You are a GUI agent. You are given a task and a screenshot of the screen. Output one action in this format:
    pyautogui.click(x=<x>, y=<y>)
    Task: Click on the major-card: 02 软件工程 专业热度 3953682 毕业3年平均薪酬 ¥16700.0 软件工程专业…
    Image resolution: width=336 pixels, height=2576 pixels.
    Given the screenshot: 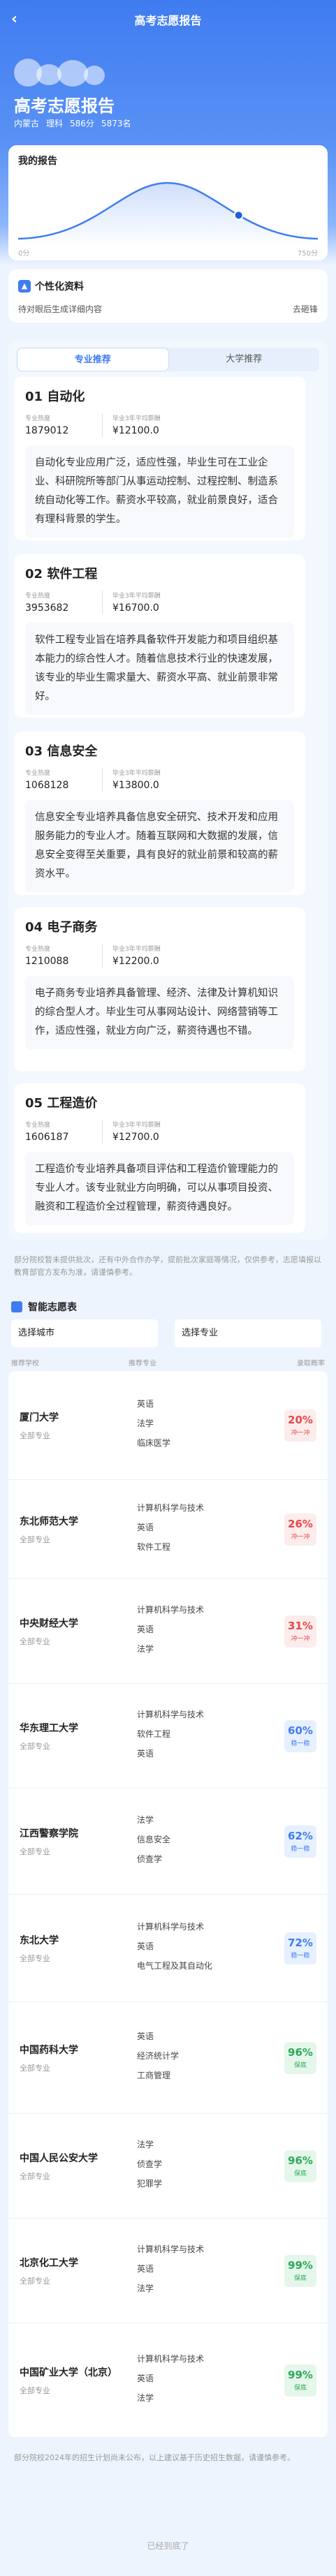 What is the action you would take?
    pyautogui.click(x=159, y=636)
    